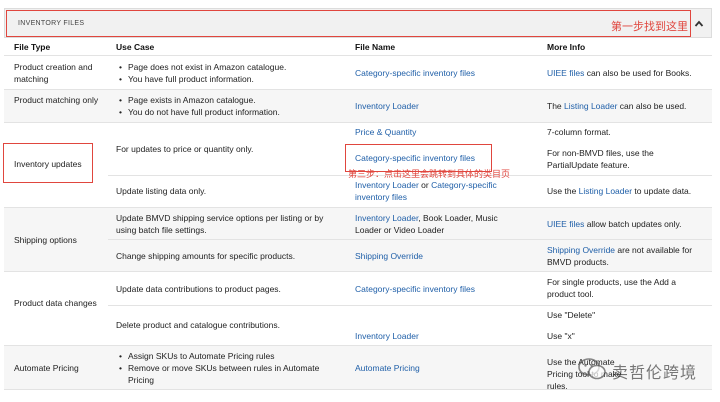  I want to click on watermark: 卖哲伦跨境, so click(646, 369).